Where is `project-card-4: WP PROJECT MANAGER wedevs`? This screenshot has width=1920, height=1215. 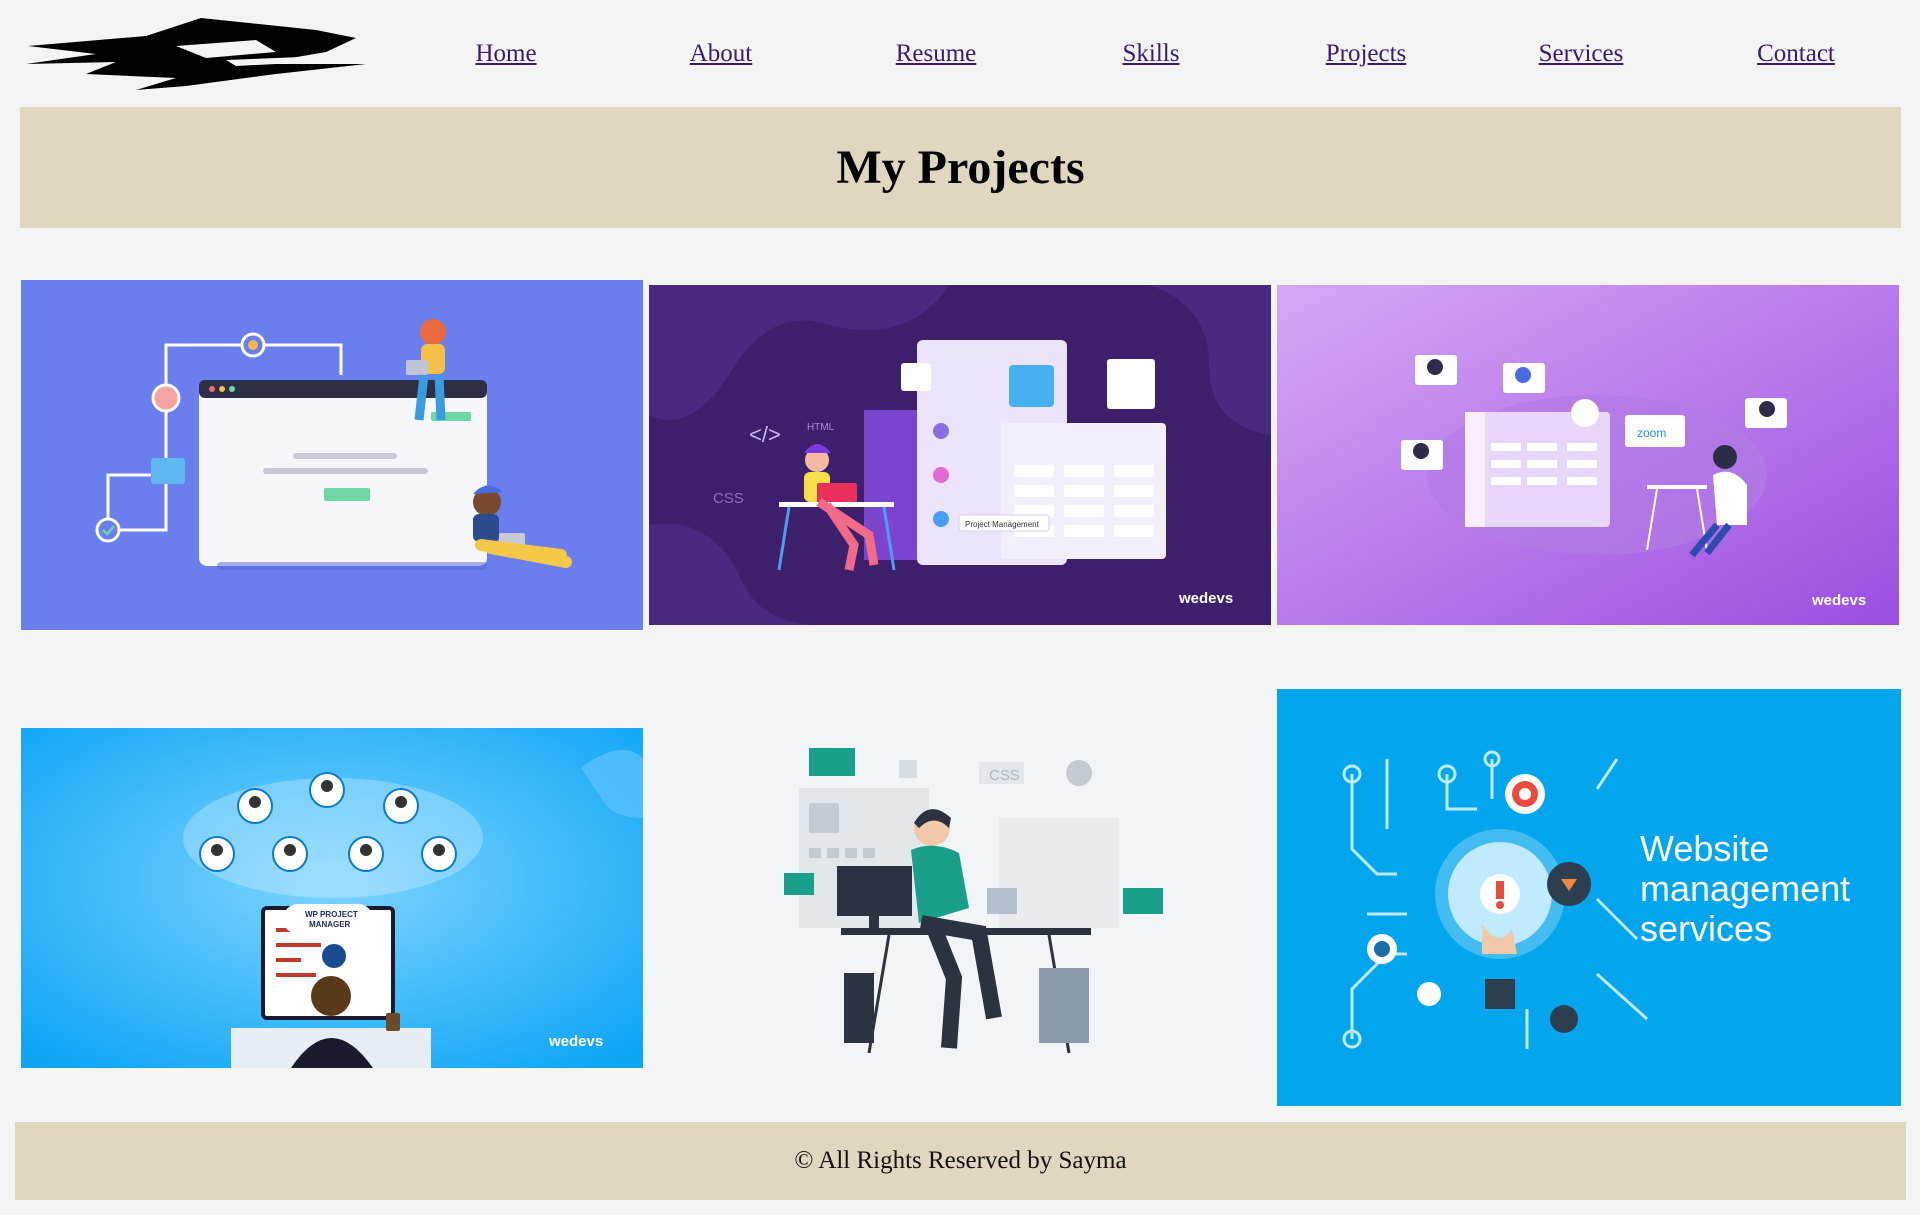
project-card-4: WP PROJECT MANAGER wedevs is located at coordinates (332, 898).